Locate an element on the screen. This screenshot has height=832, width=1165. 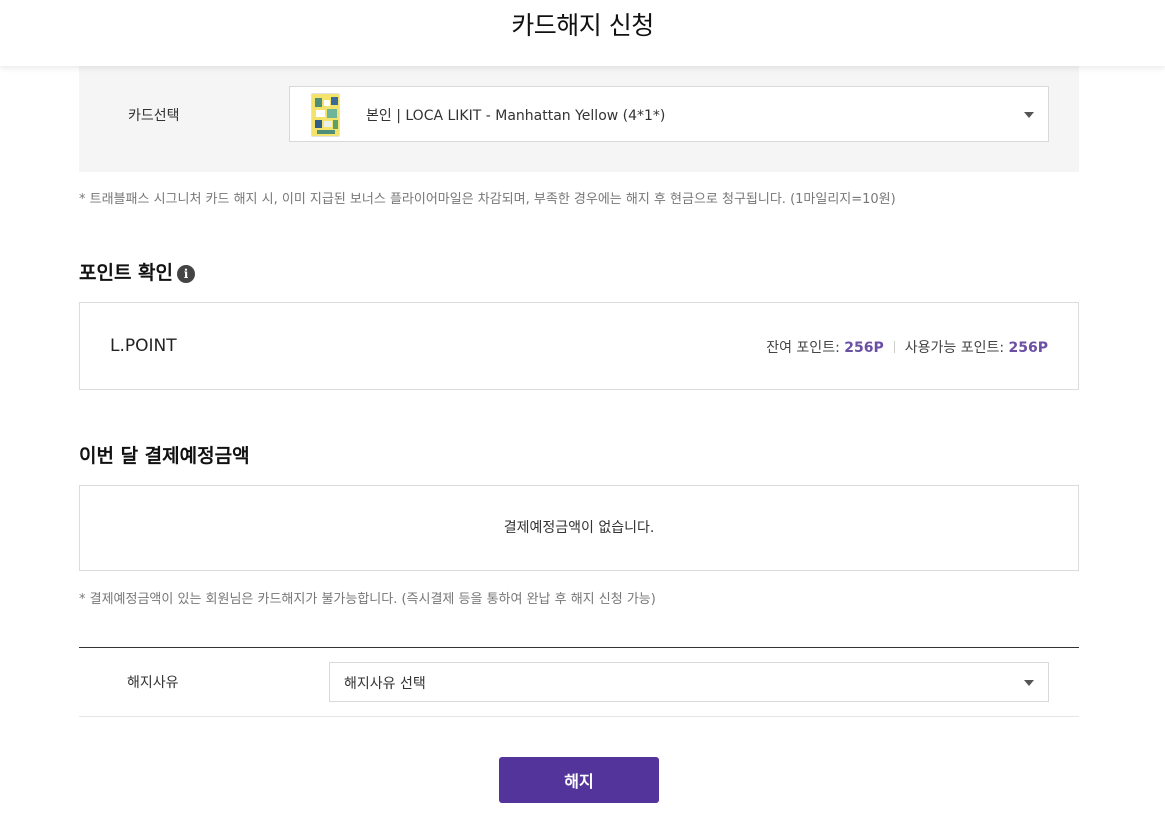
page-header: 카드해지 신청 is located at coordinates (582, 33).